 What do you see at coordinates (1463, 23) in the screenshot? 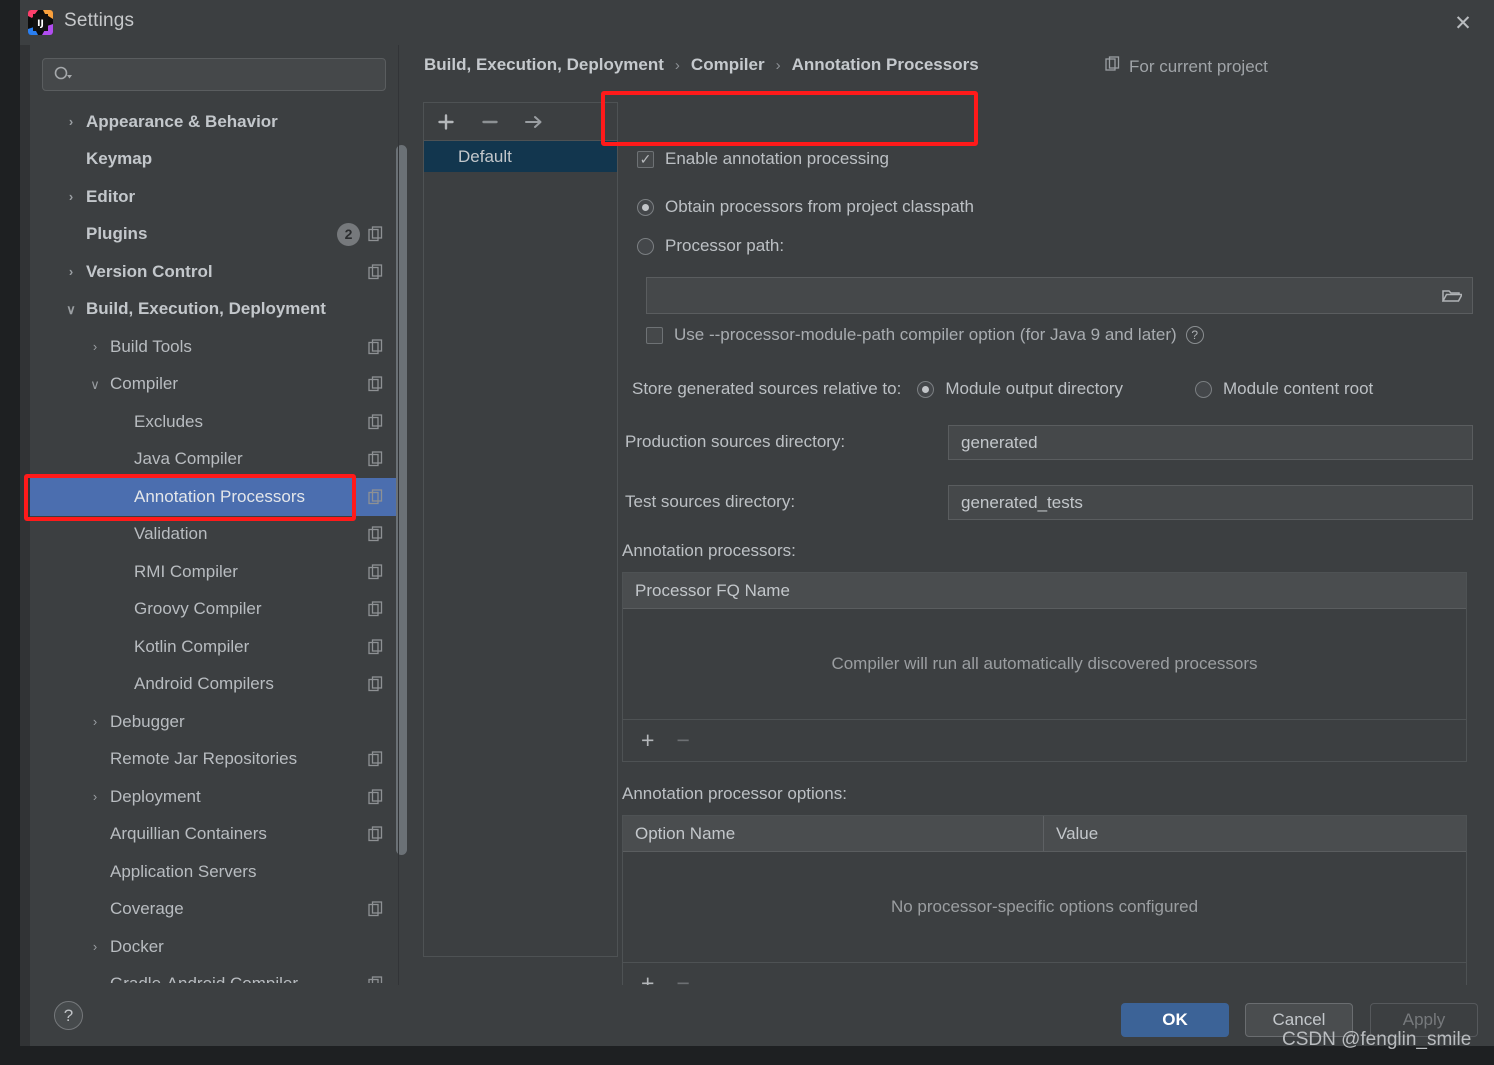
I see `close-icon: ✕` at bounding box center [1463, 23].